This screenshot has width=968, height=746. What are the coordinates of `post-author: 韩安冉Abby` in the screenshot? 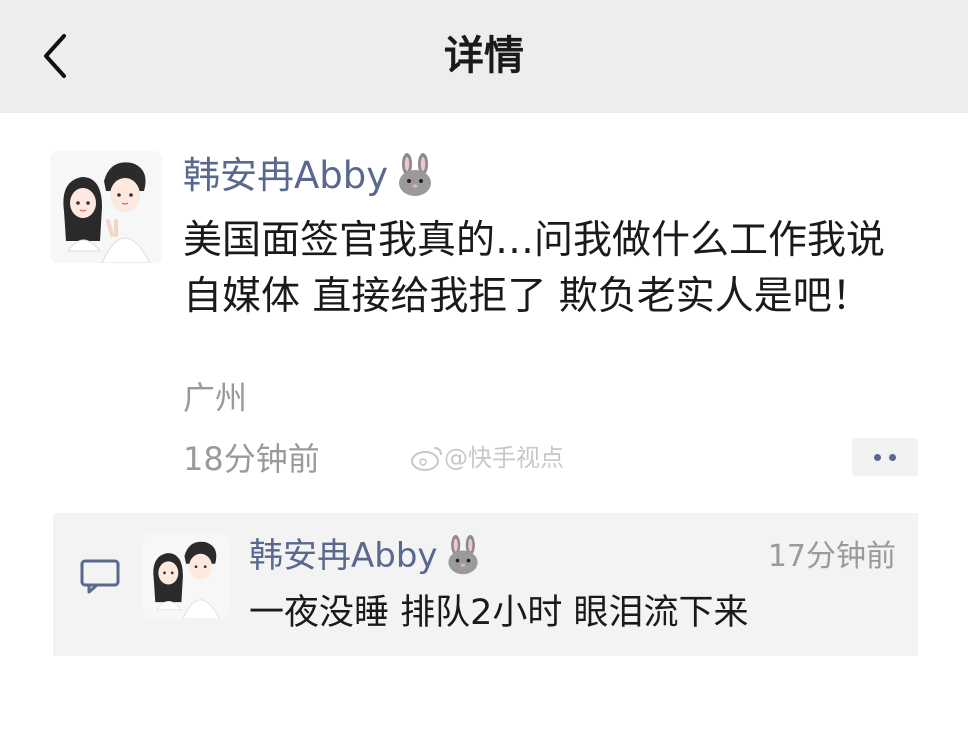 It's located at (310, 176).